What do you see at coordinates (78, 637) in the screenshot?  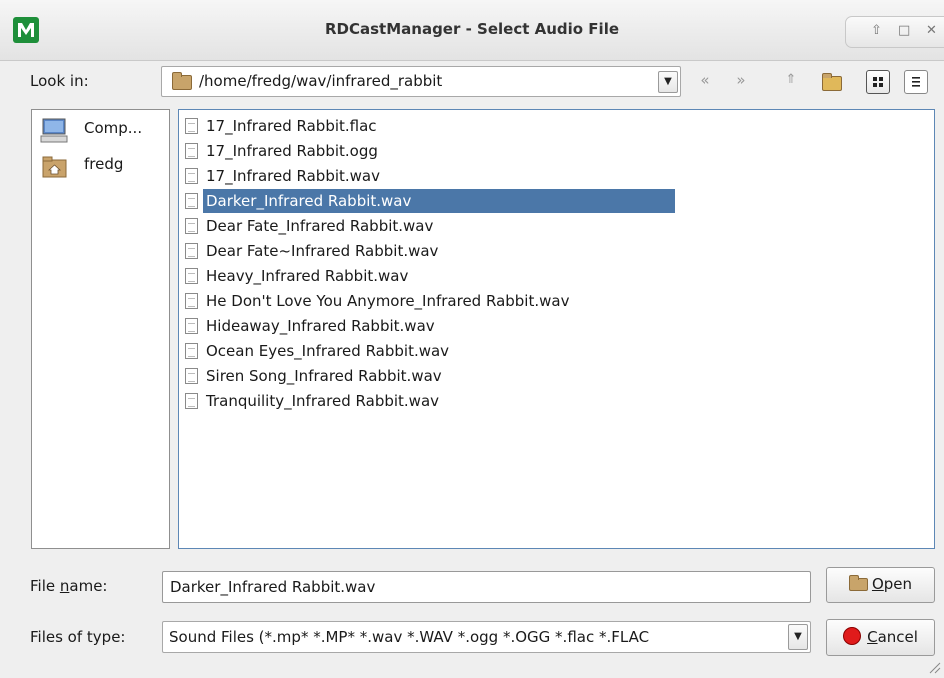 I see `file-type-label: Files of type:` at bounding box center [78, 637].